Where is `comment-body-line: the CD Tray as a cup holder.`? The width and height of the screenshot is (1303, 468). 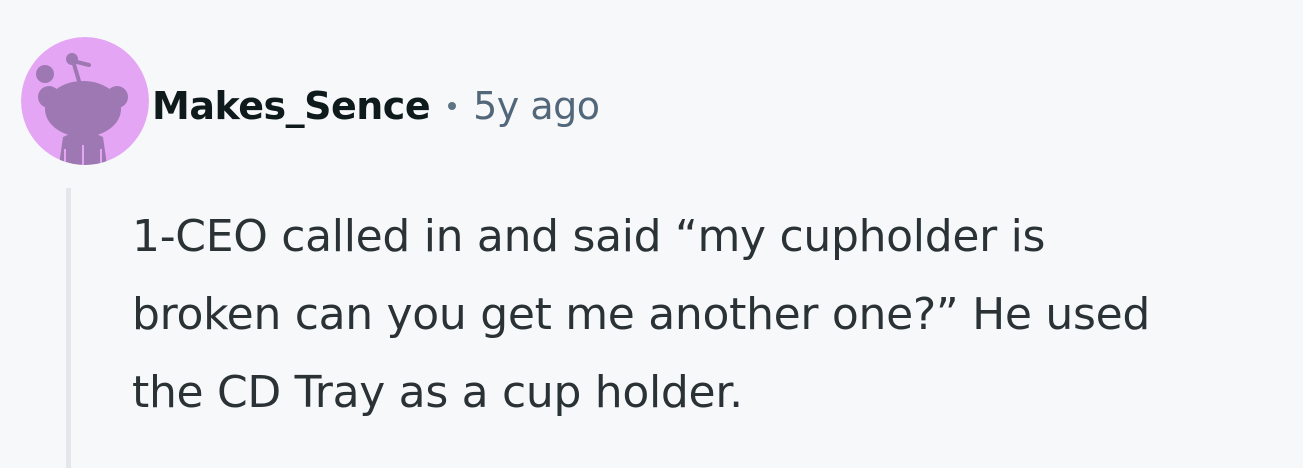 comment-body-line: the CD Tray as a cup holder. is located at coordinates (437, 392).